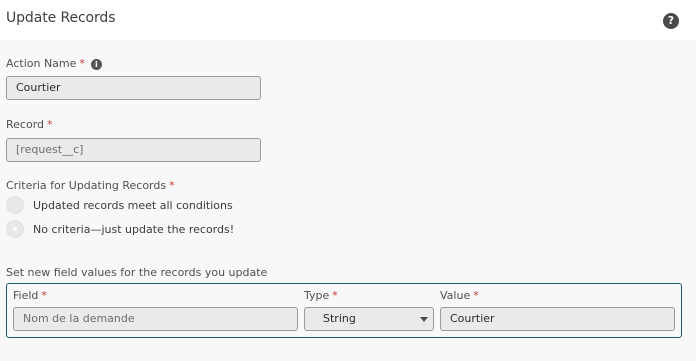  What do you see at coordinates (133, 229) in the screenshot?
I see `radio-no-criteria-label: No criteria—just update the records!` at bounding box center [133, 229].